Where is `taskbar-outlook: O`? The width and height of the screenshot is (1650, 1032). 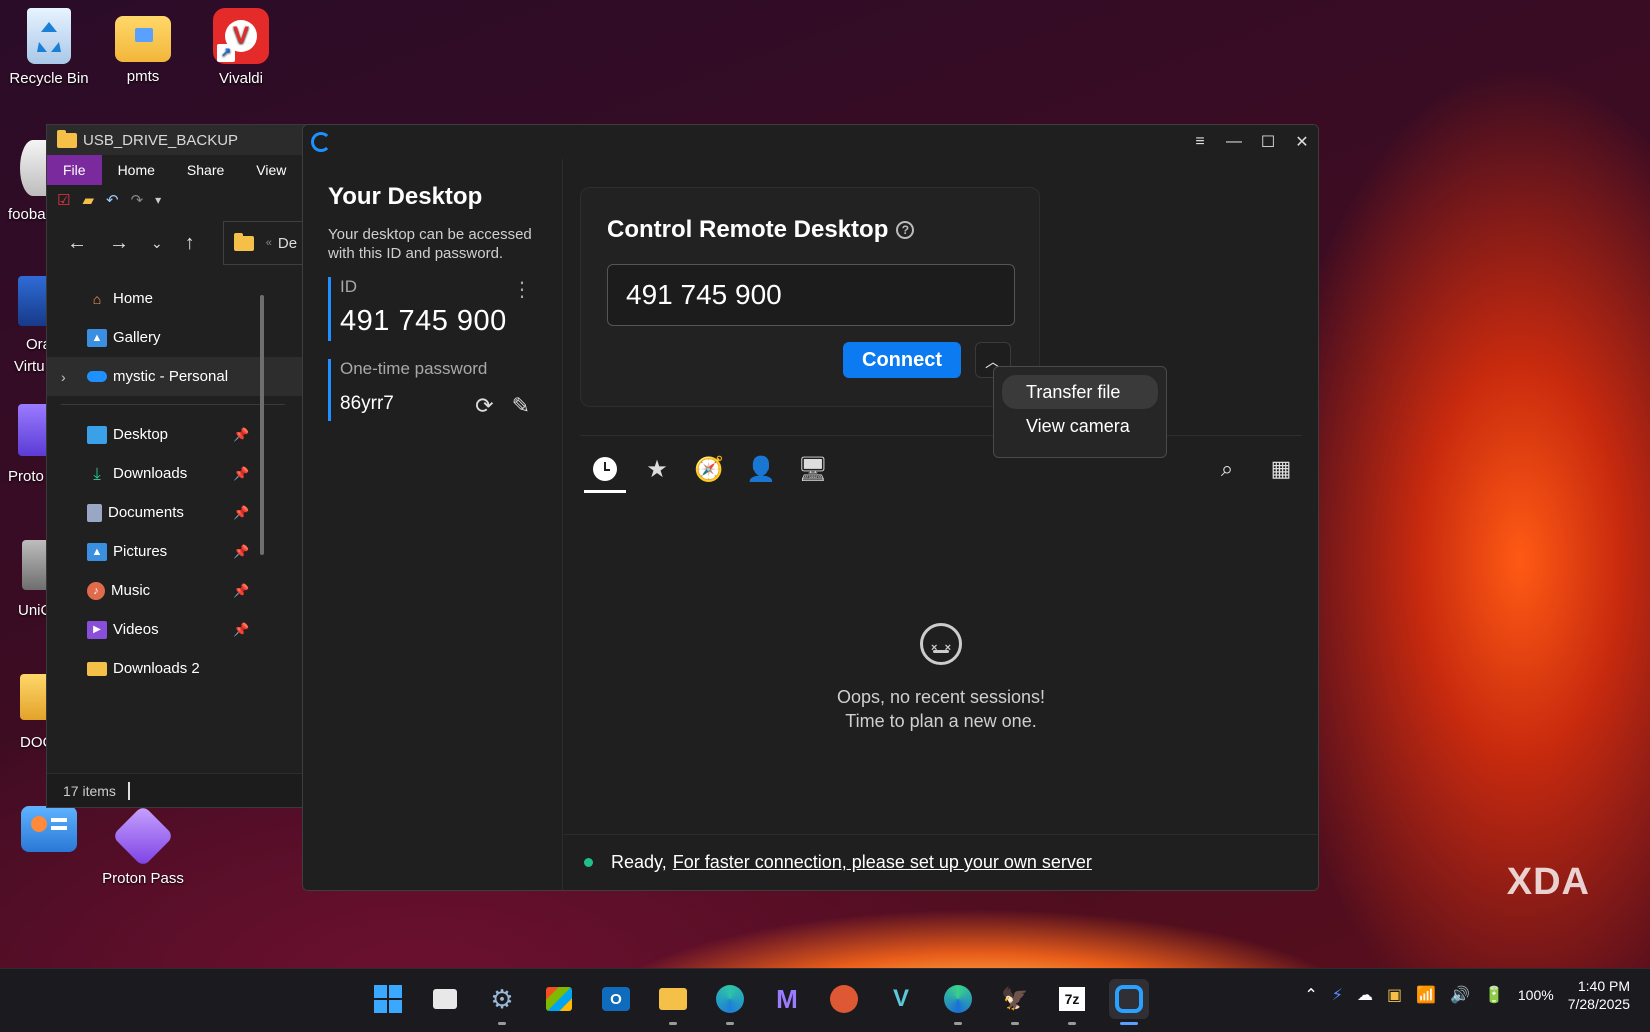 taskbar-outlook: O is located at coordinates (616, 999).